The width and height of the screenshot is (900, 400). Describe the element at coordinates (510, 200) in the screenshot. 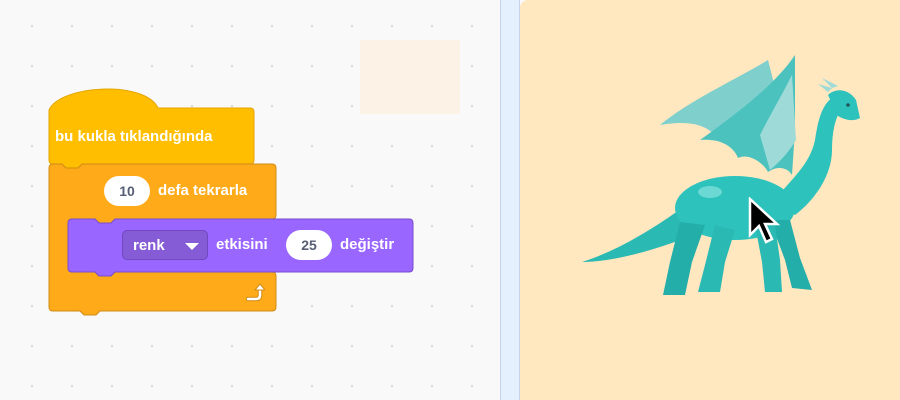

I see `pane-divider` at that location.